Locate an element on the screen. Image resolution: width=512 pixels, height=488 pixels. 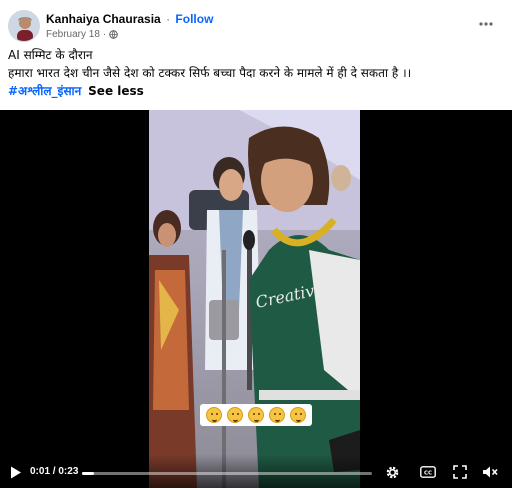
globe-icon is located at coordinates (114, 34).